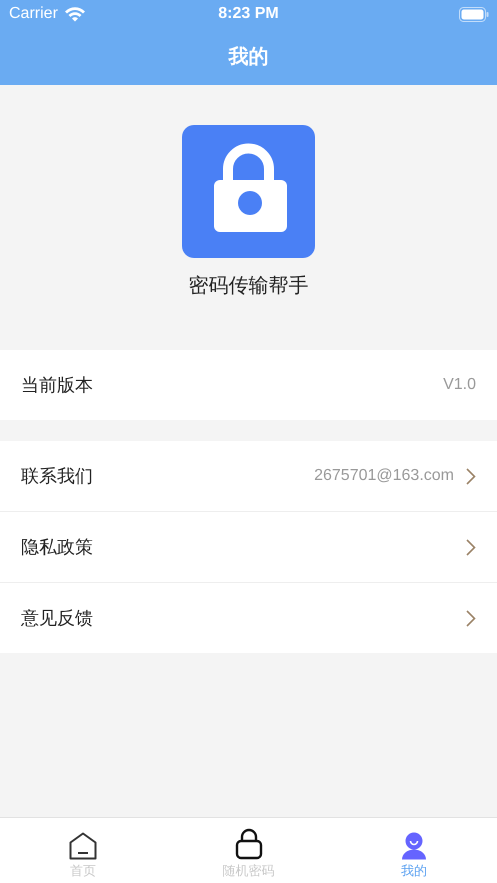  What do you see at coordinates (248, 286) in the screenshot?
I see `app-name: 密码传输帮手` at bounding box center [248, 286].